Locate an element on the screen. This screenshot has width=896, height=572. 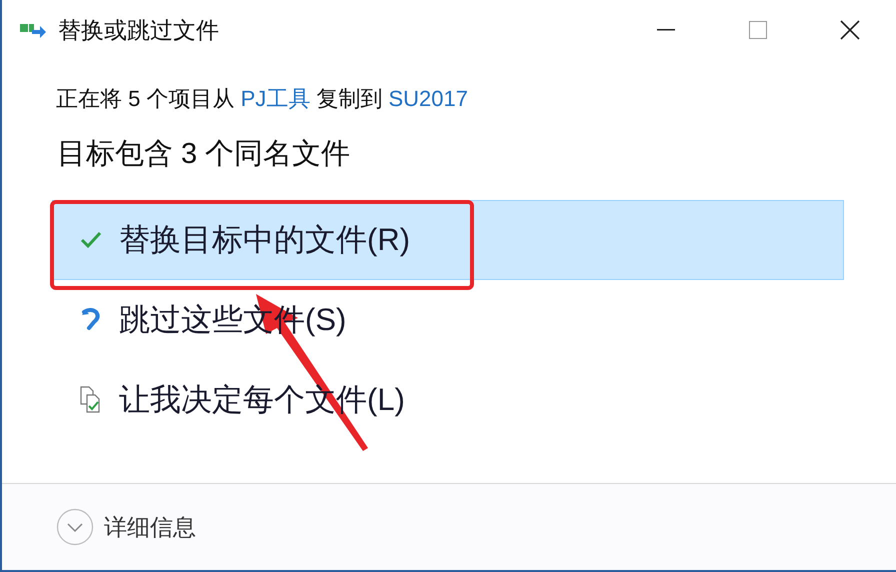
close-icon is located at coordinates (850, 30).